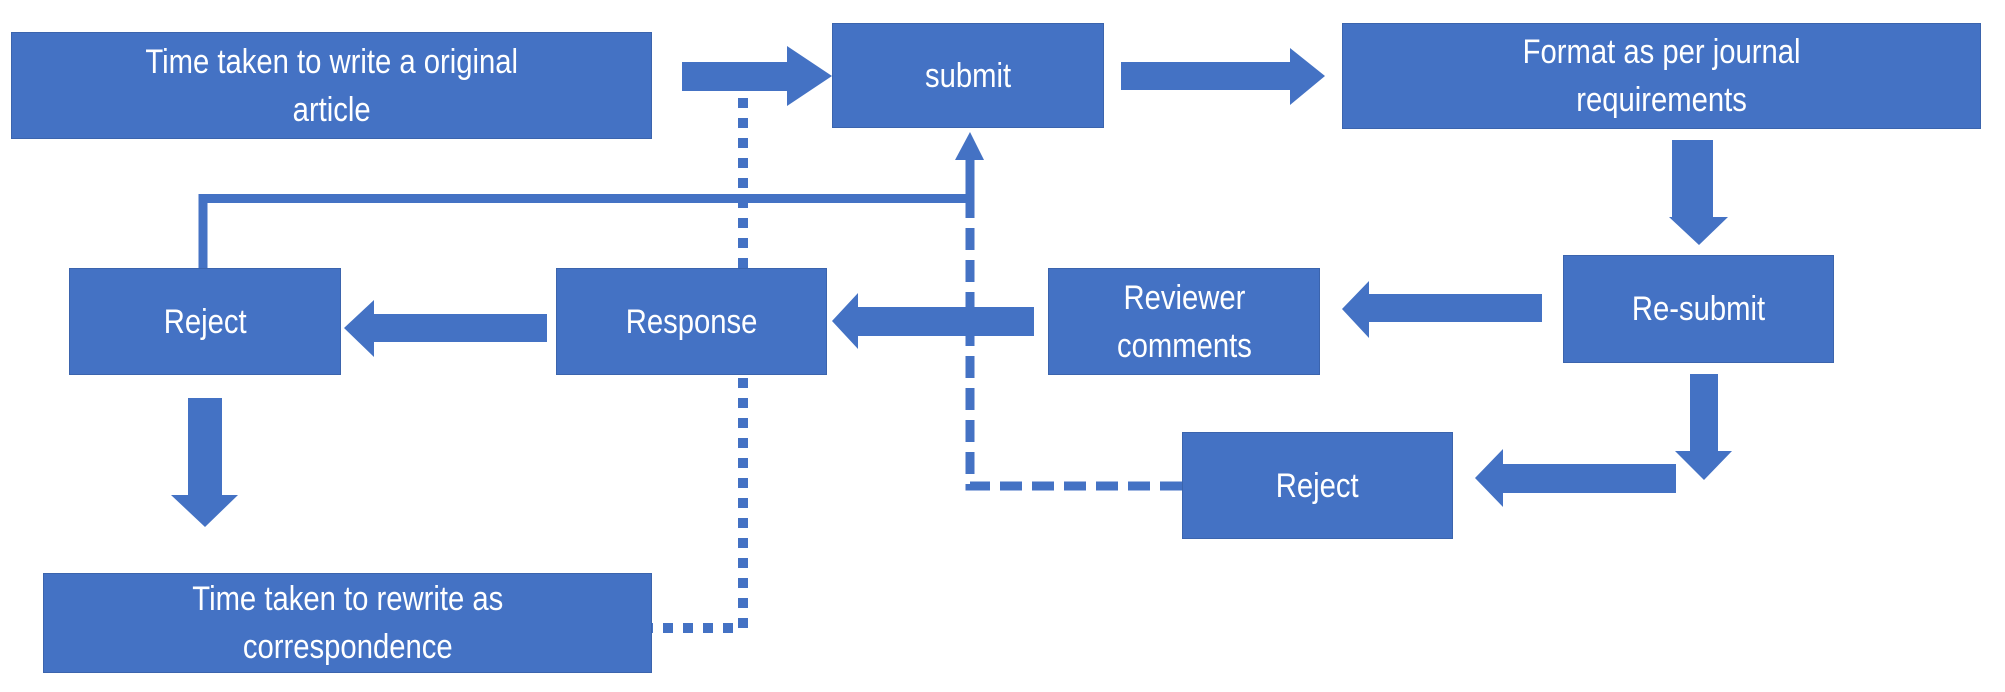 This screenshot has height=692, width=2005. Describe the element at coordinates (1661, 100) in the screenshot. I see `node-label-line: requirements` at that location.